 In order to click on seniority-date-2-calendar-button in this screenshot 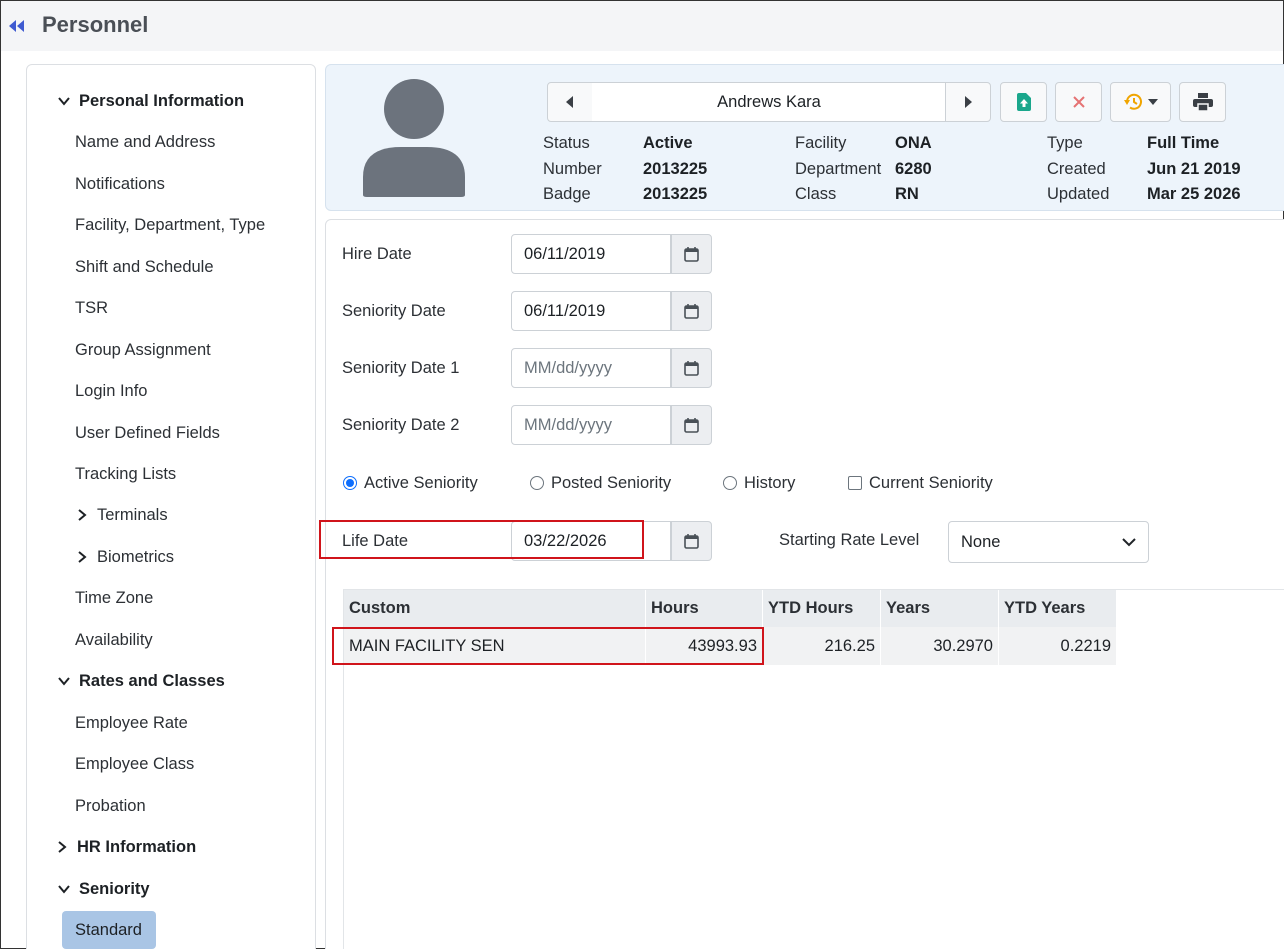, I will do `click(691, 425)`.